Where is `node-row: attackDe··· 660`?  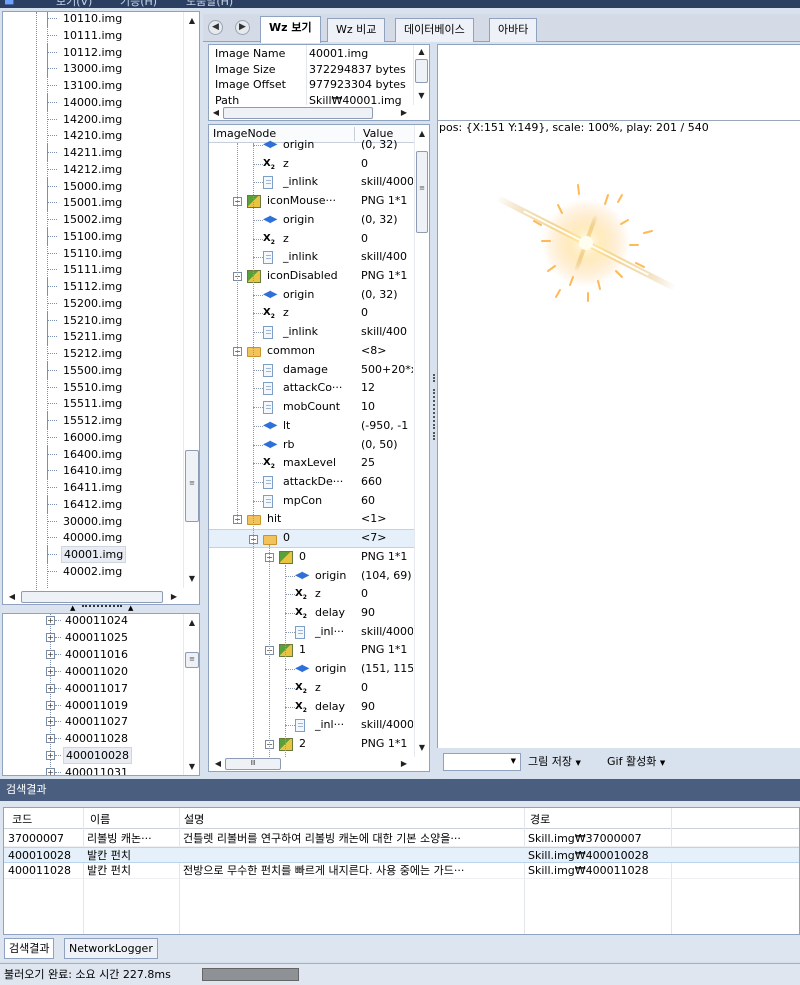
node-row: attackDe··· 660 is located at coordinates (312, 482).